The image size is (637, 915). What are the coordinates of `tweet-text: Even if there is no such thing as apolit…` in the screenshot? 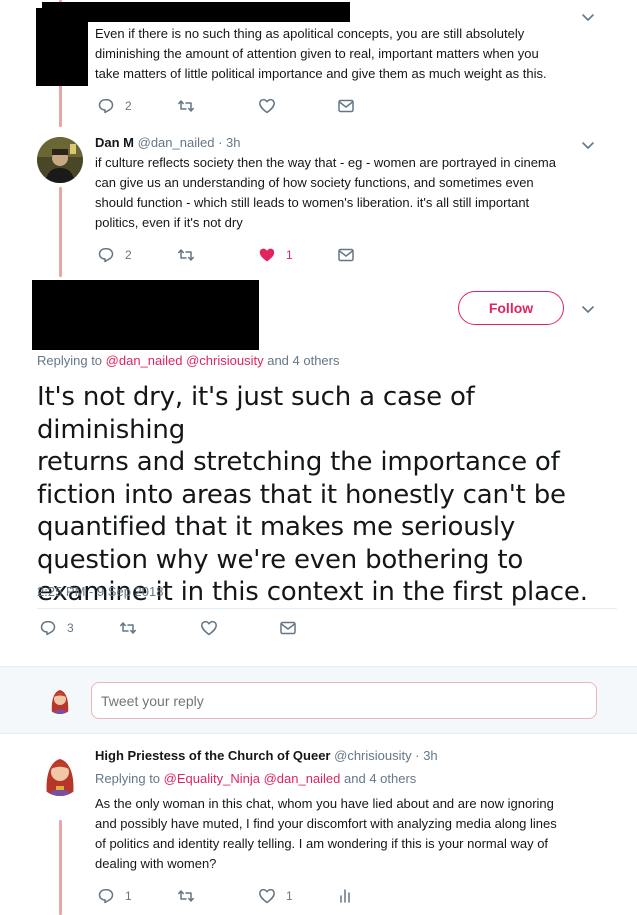 It's located at (321, 53).